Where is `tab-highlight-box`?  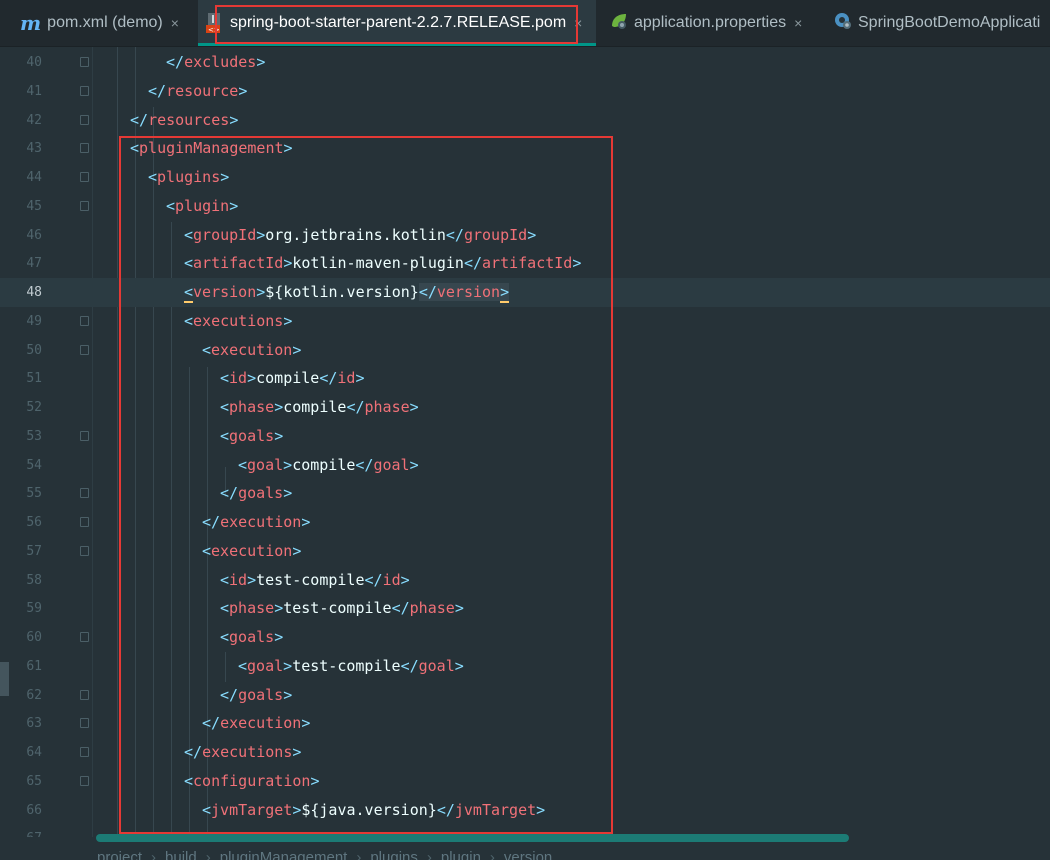
tab-highlight-box is located at coordinates (396, 24).